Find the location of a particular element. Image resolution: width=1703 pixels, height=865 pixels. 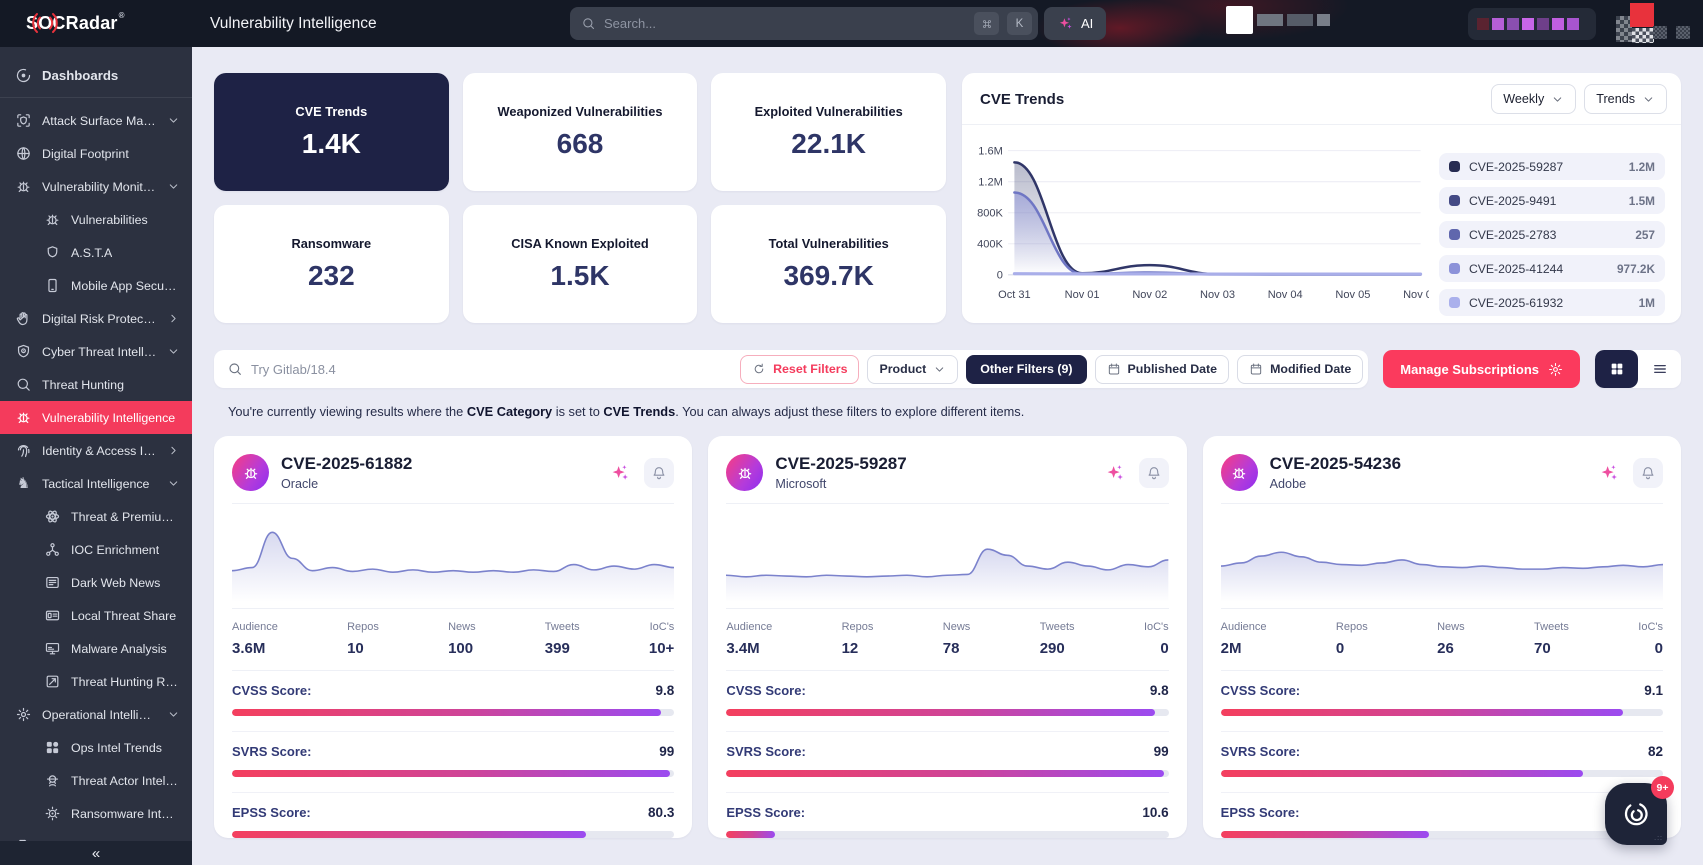

sidebar-item-ioc-enrichment: IOC Enrichment is located at coordinates (96, 549).